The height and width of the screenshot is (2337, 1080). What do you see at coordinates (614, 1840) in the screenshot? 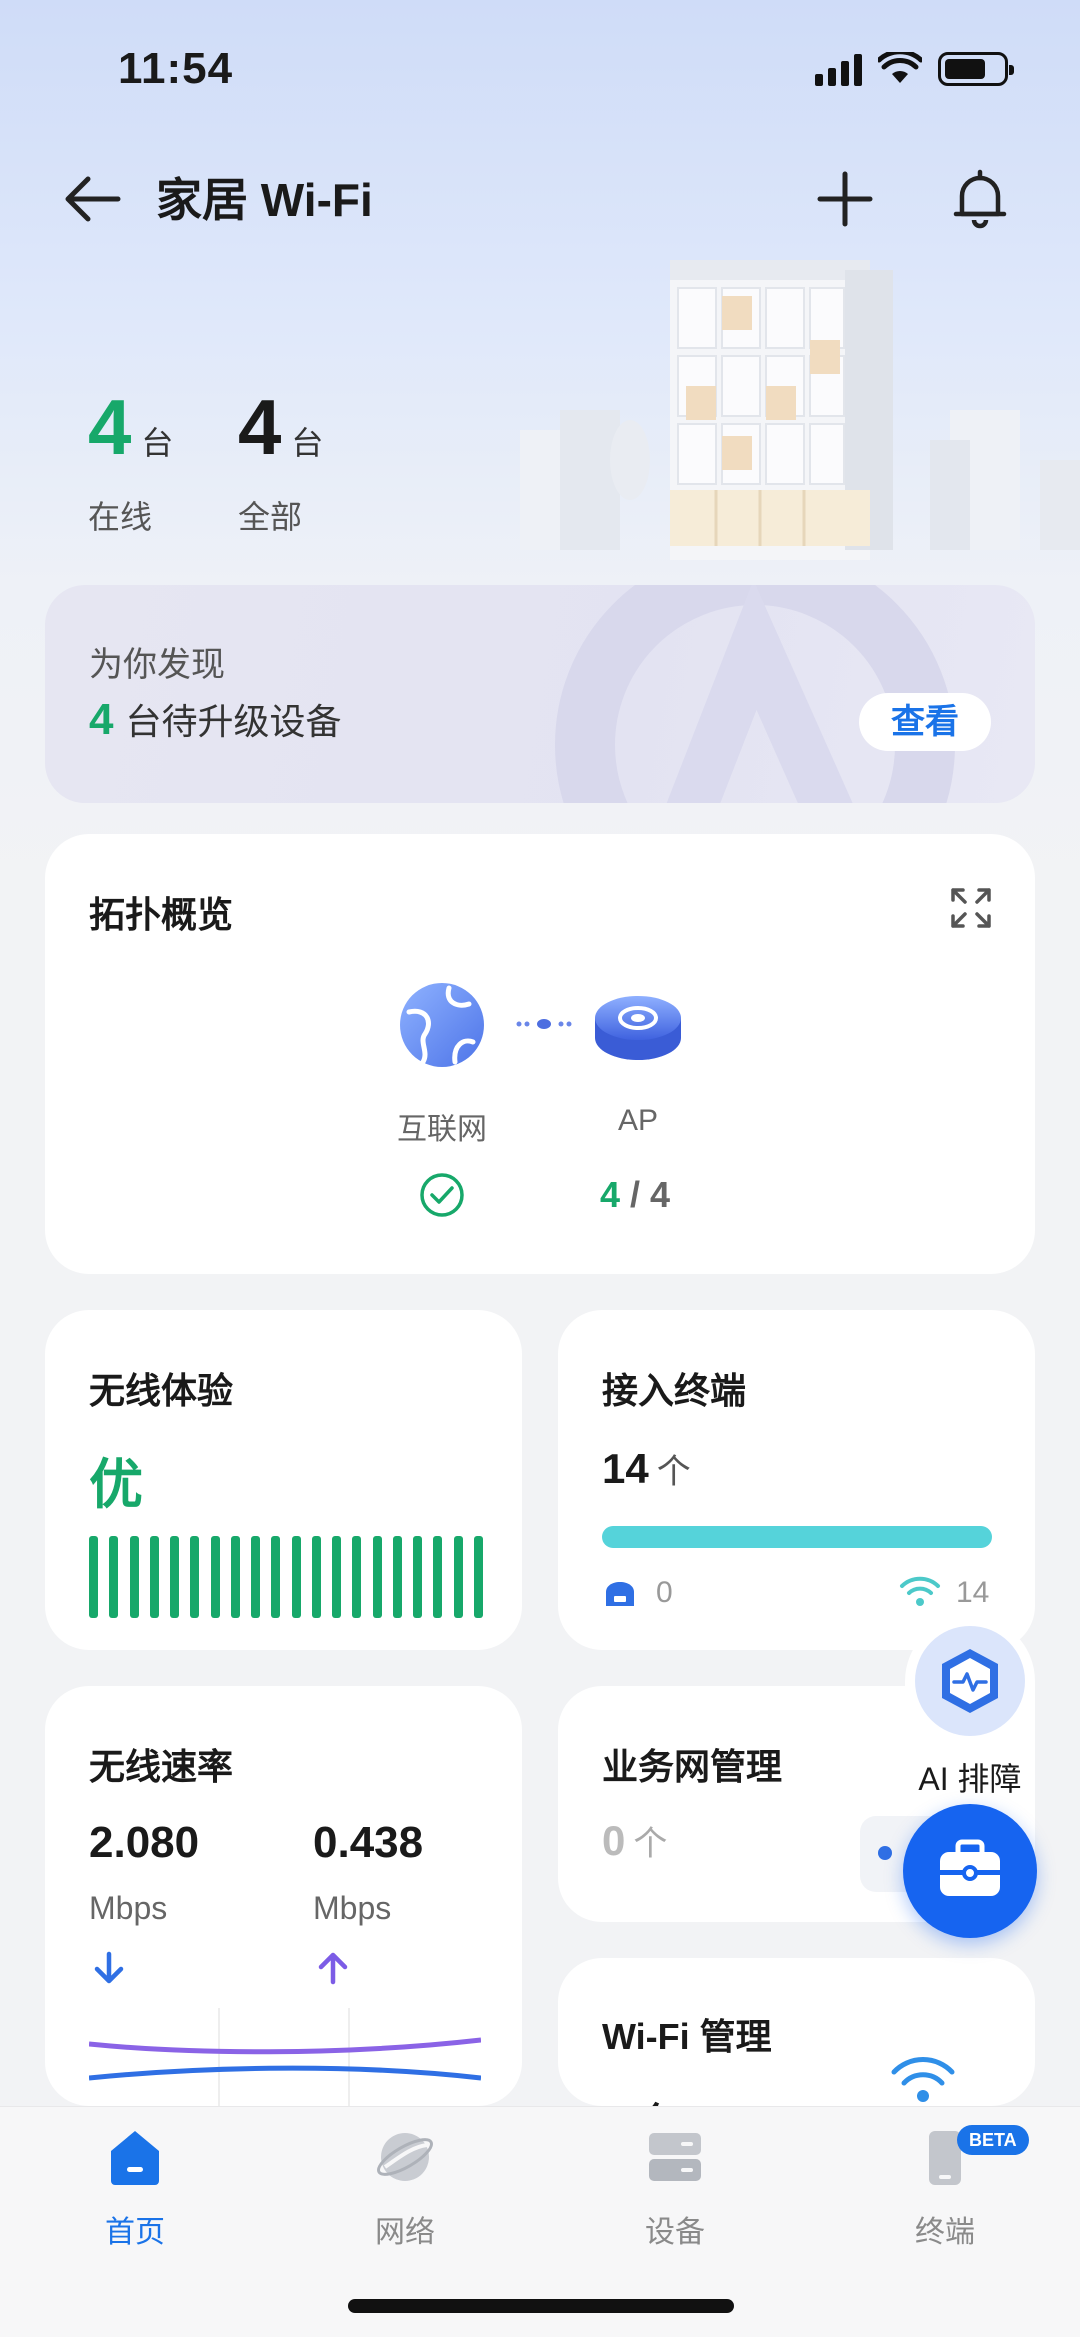
I see `service-network-count-value: 0` at bounding box center [614, 1840].